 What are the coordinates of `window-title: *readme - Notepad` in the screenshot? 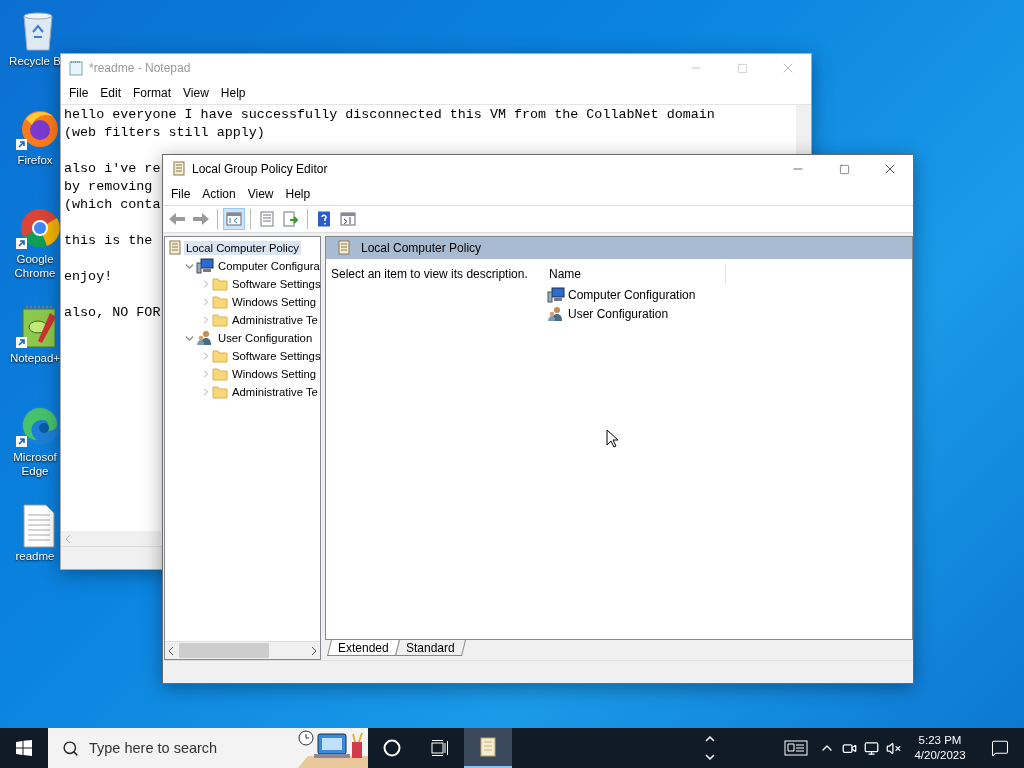 It's located at (140, 68).